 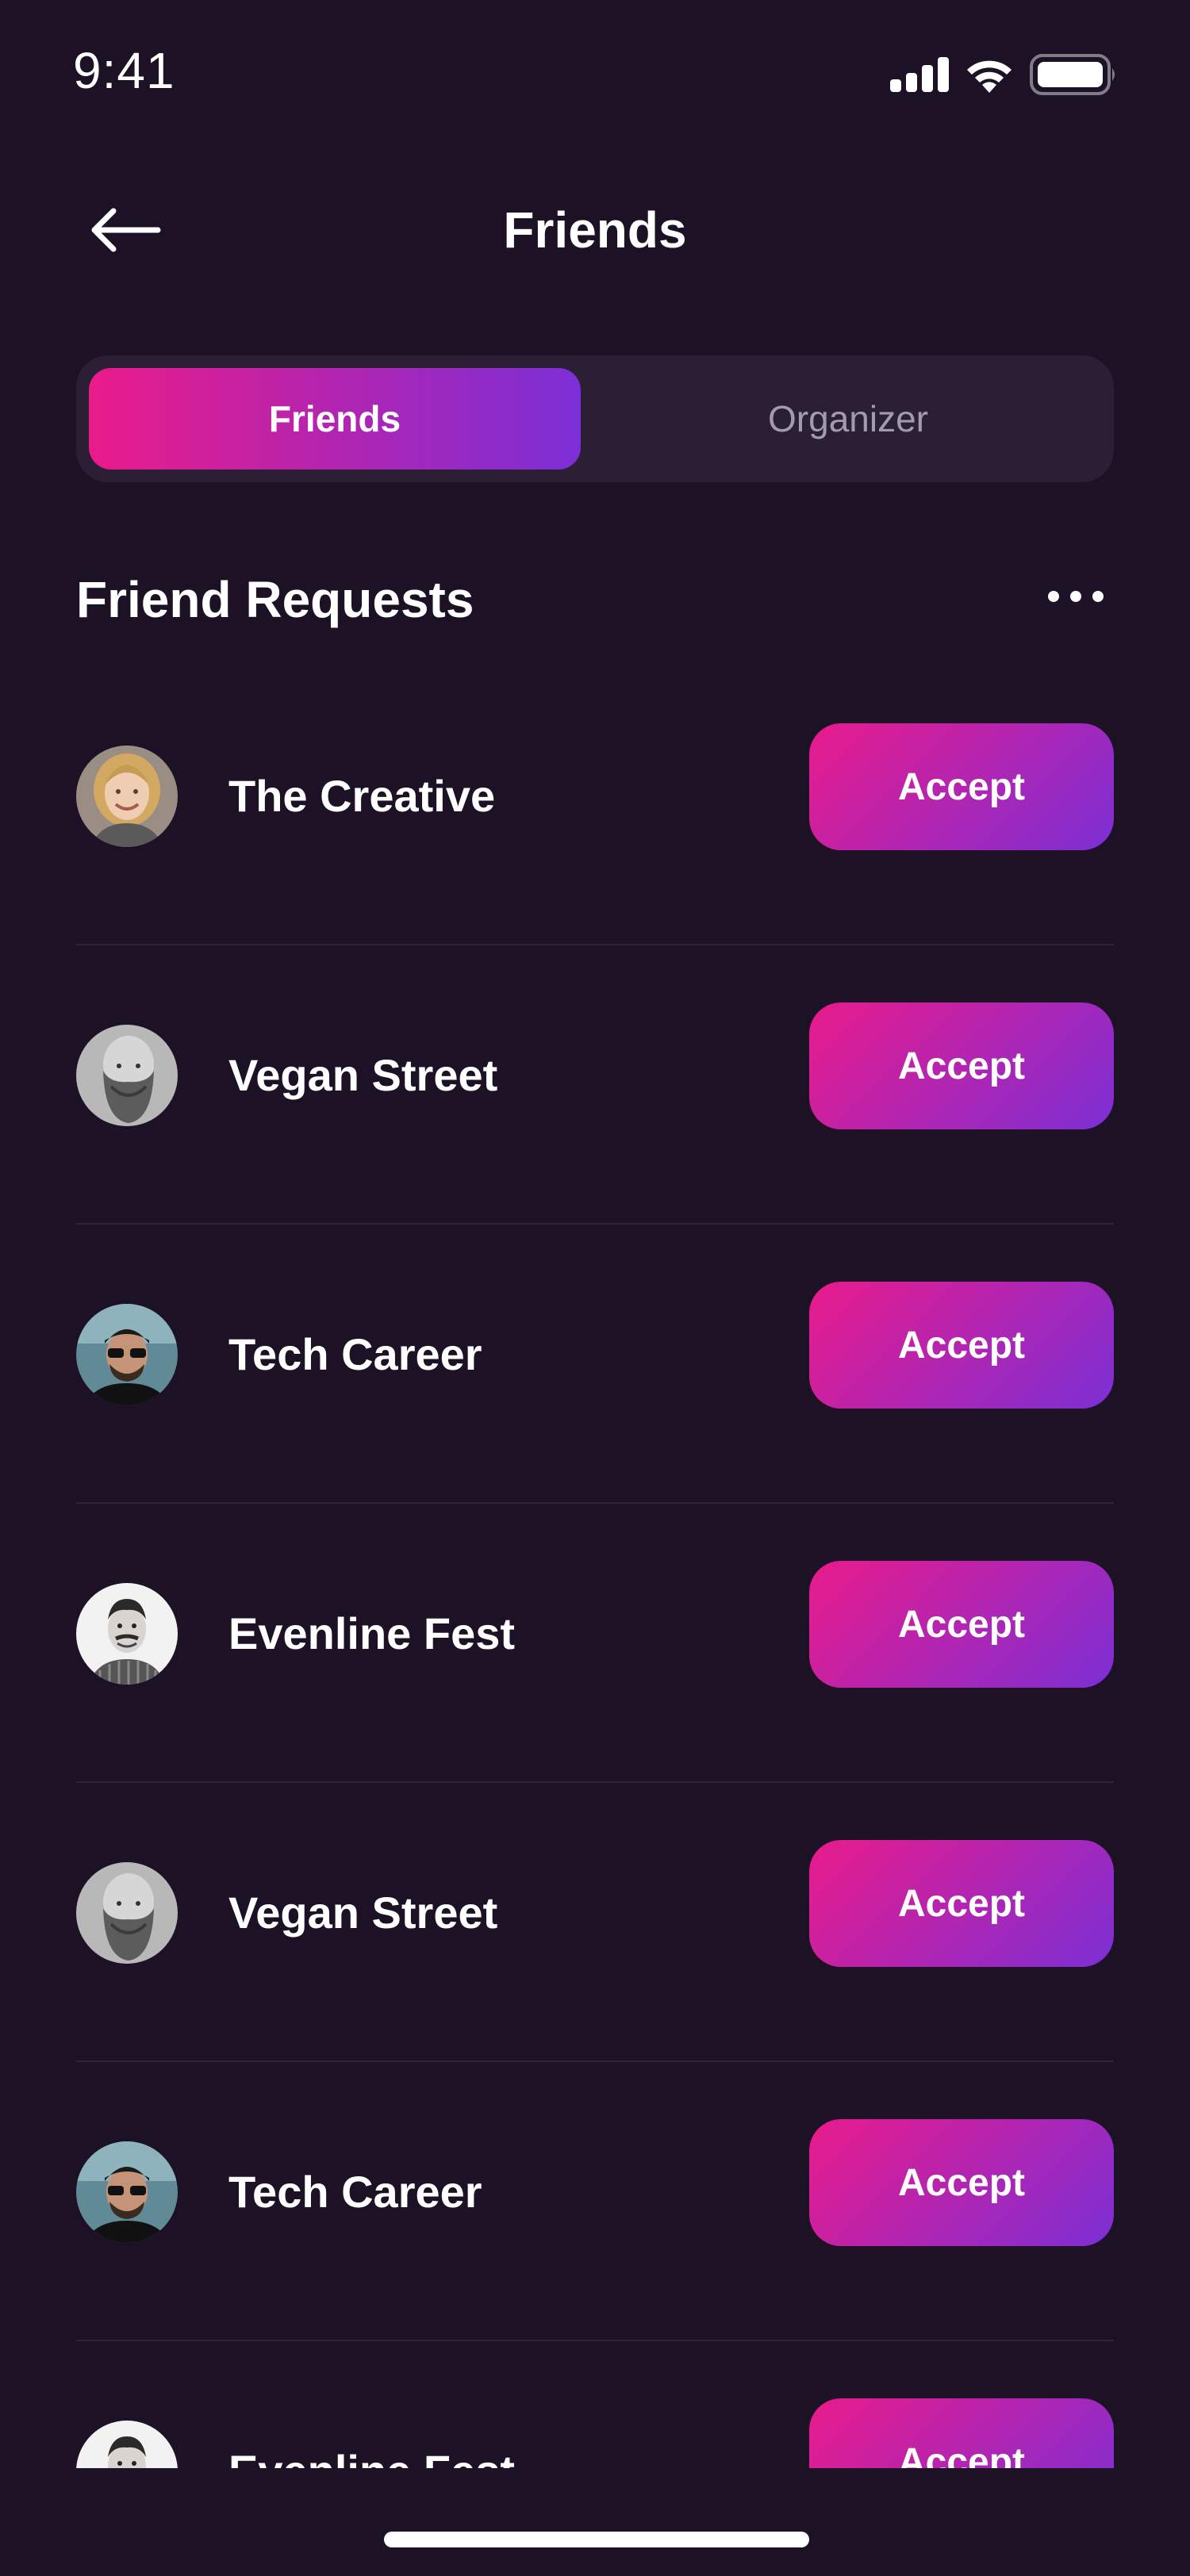 I want to click on home-indicator, so click(x=596, y=2540).